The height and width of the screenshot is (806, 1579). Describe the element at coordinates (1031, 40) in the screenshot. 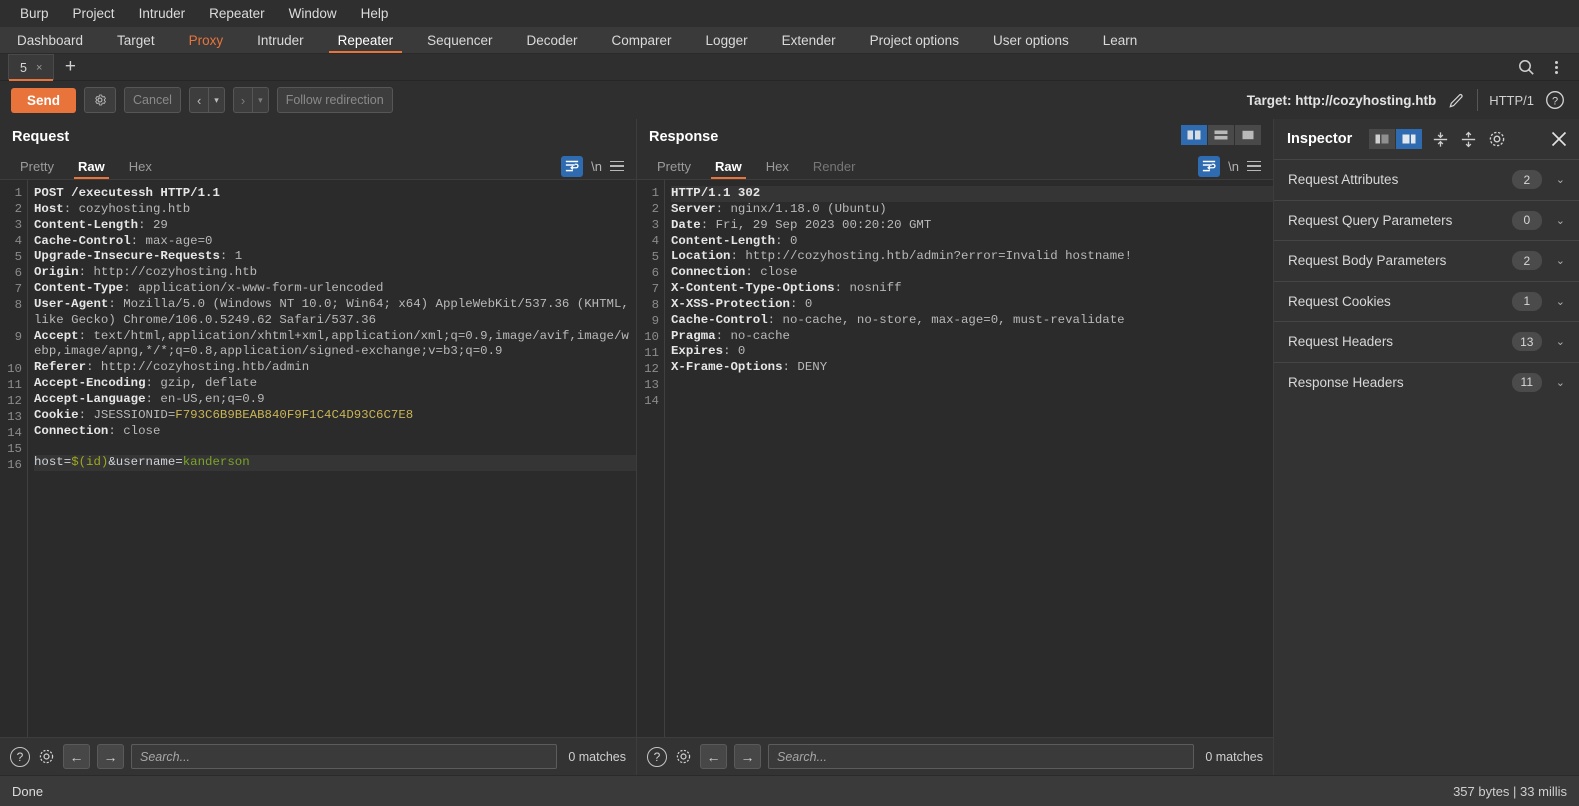

I see `tab-user-options: User options` at that location.